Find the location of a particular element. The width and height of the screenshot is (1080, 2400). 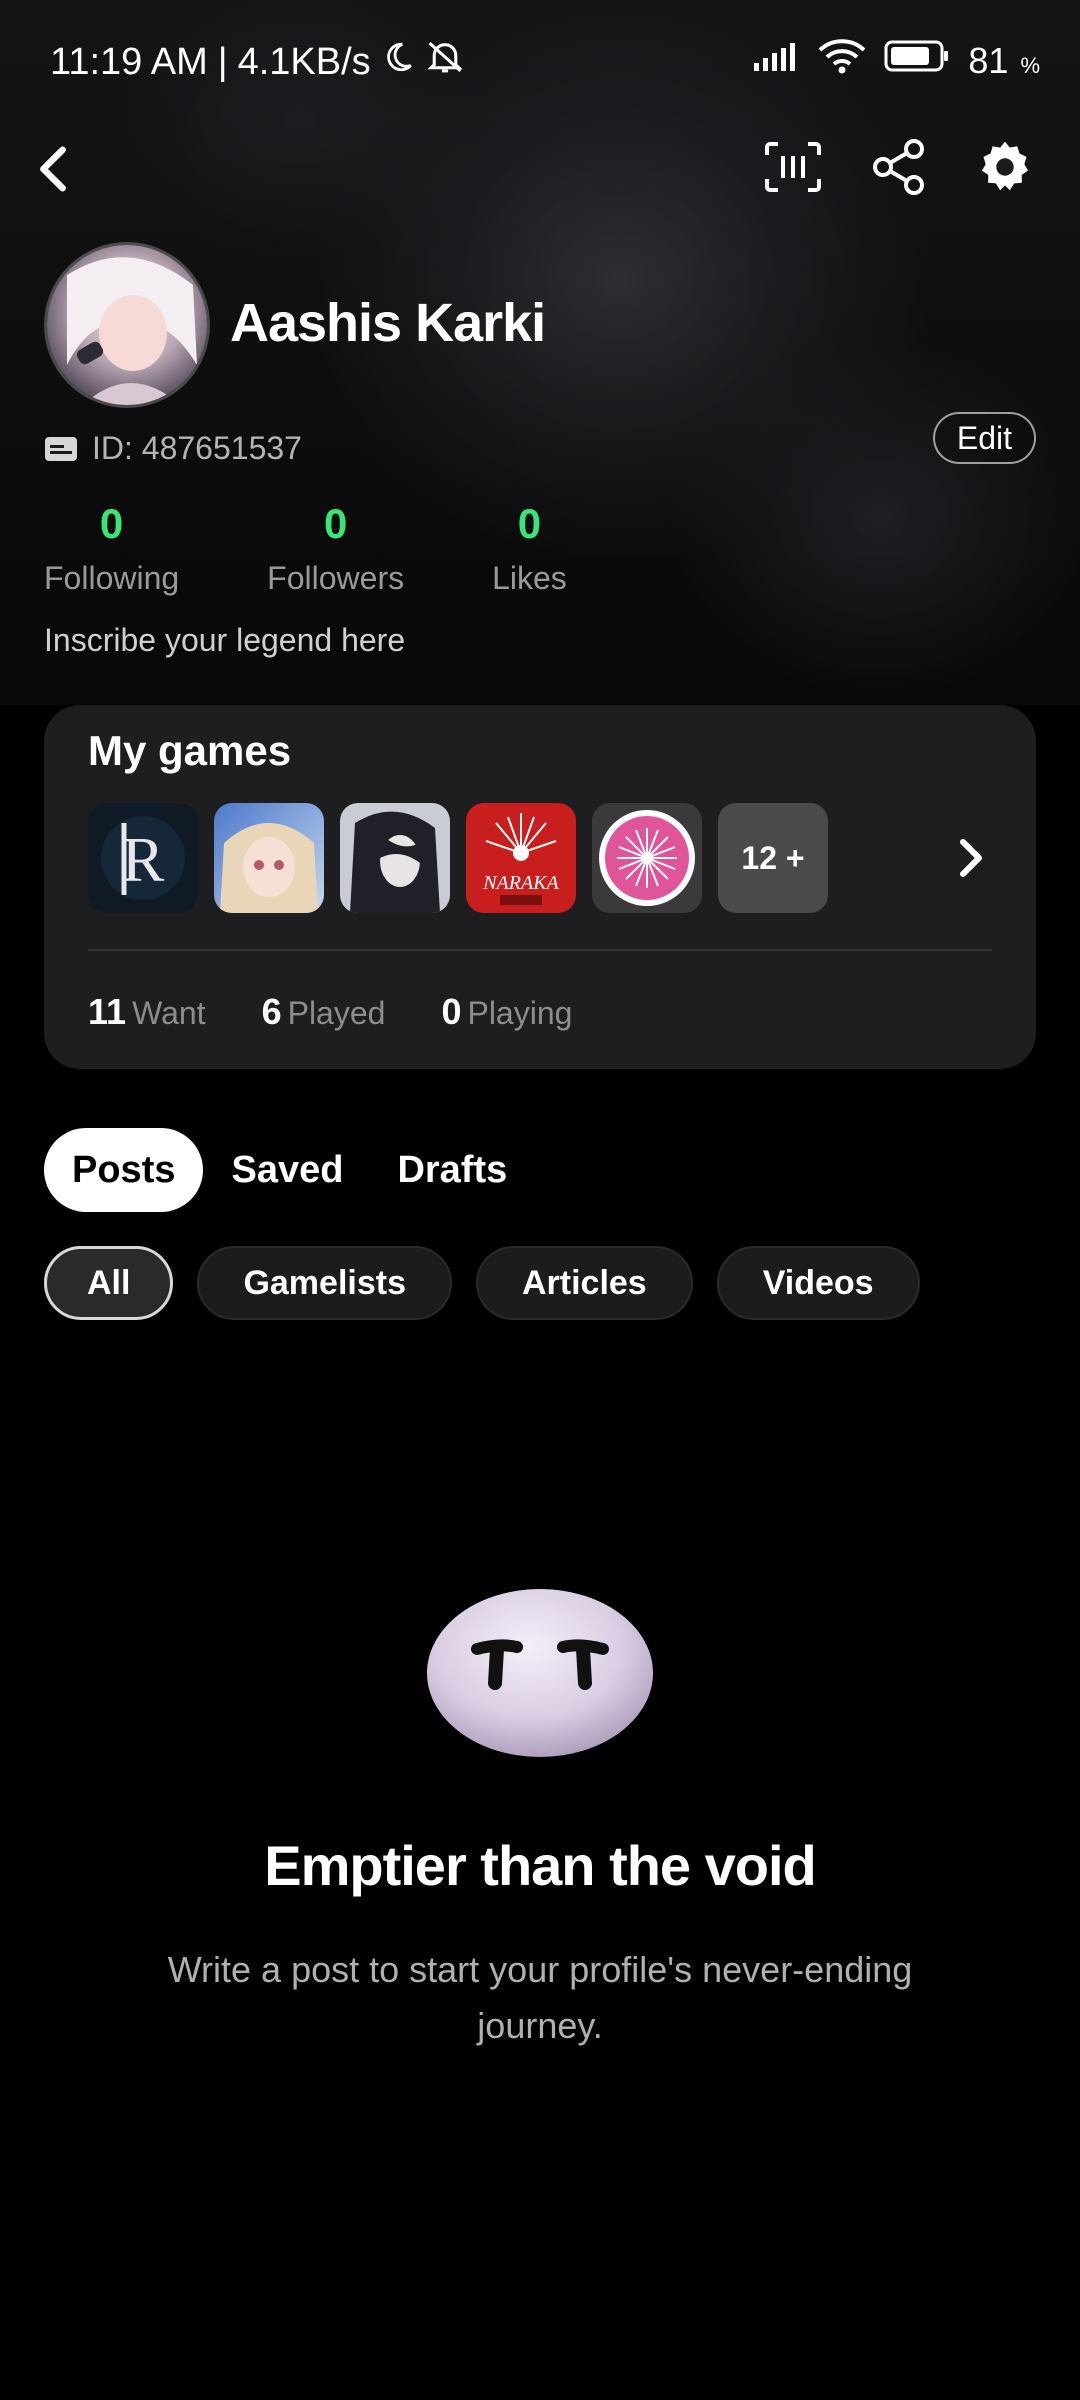

games-row: R NARAKA 12 + is located at coordinates (458, 858).